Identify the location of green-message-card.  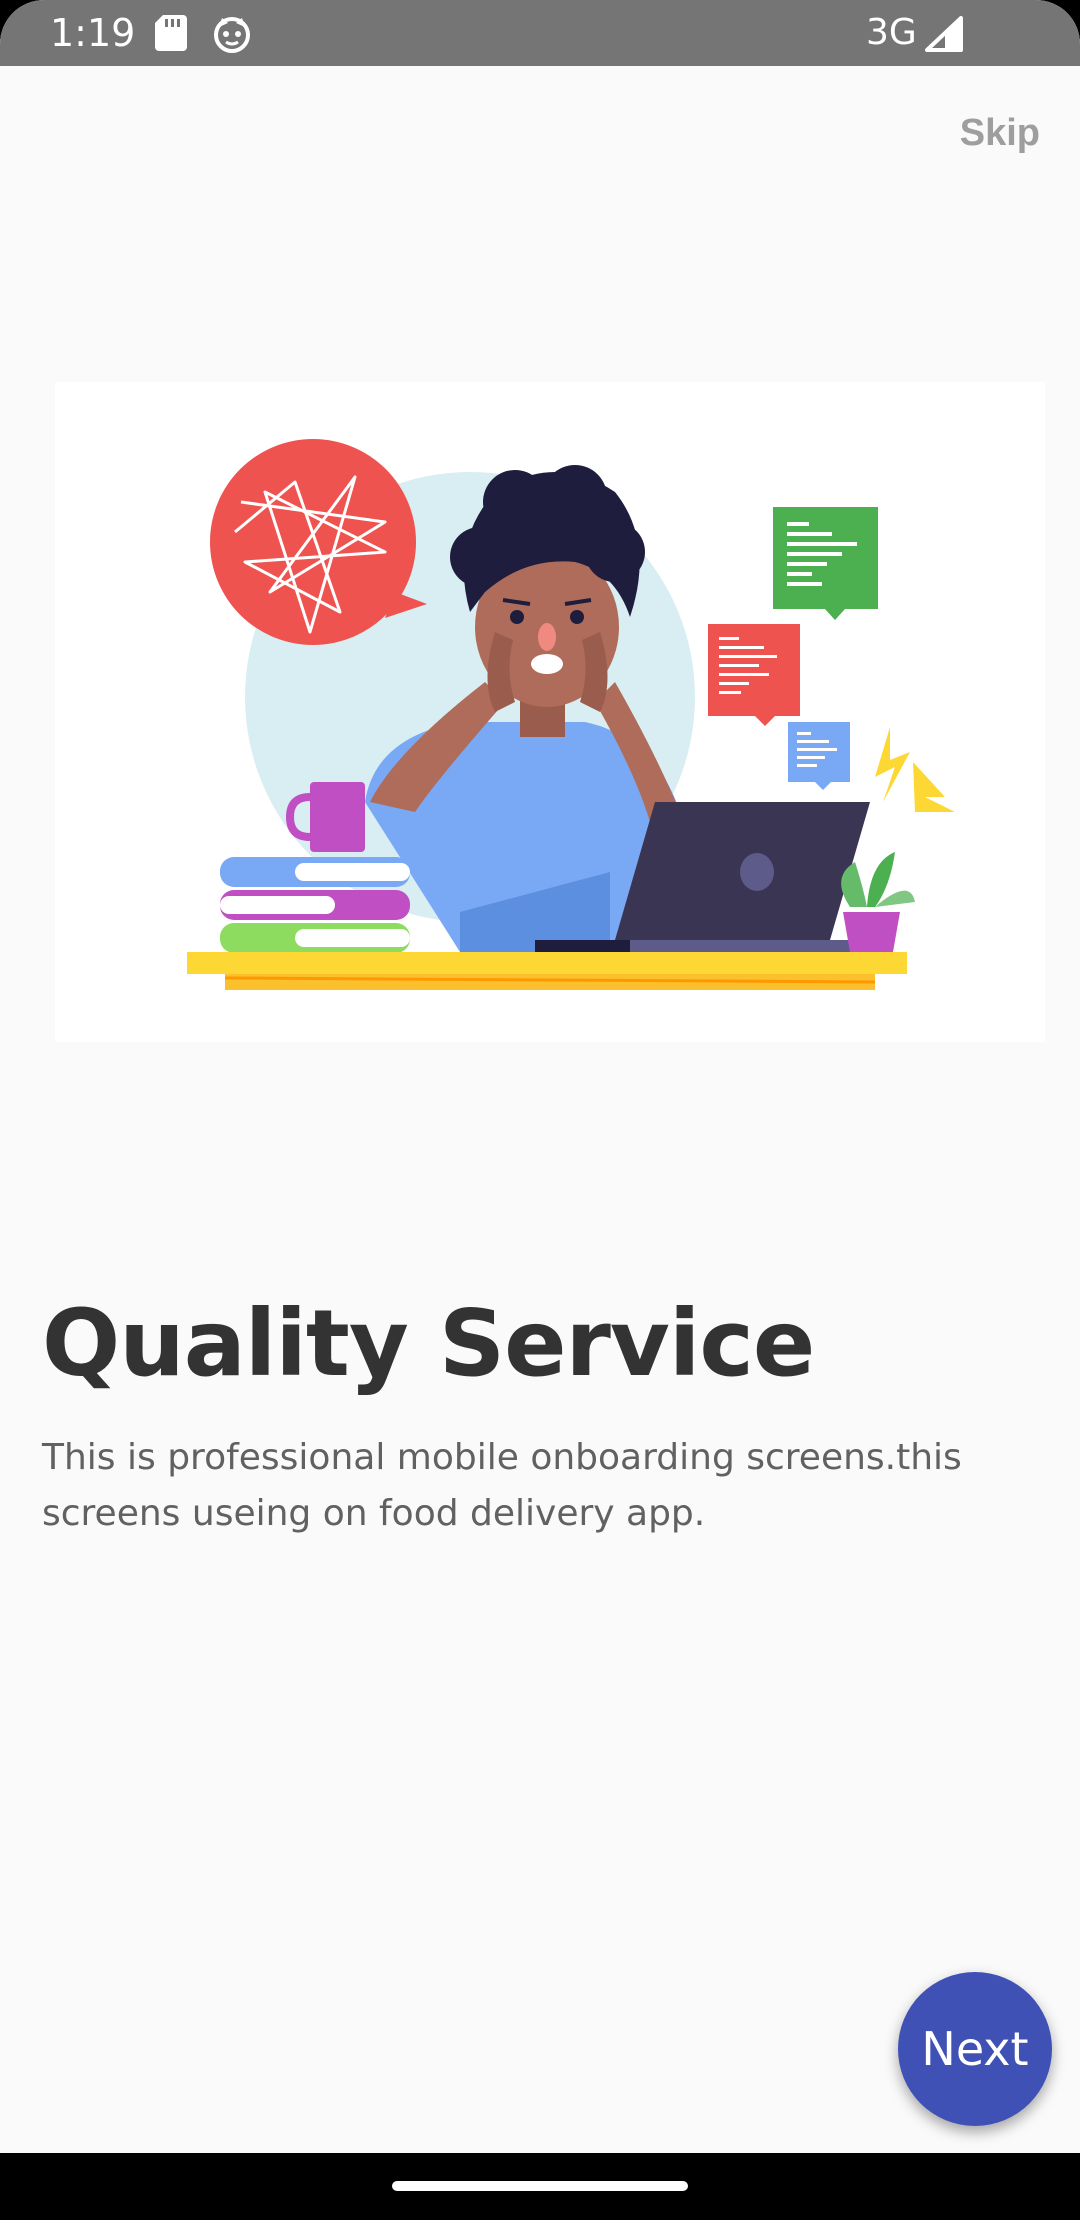
(825, 563).